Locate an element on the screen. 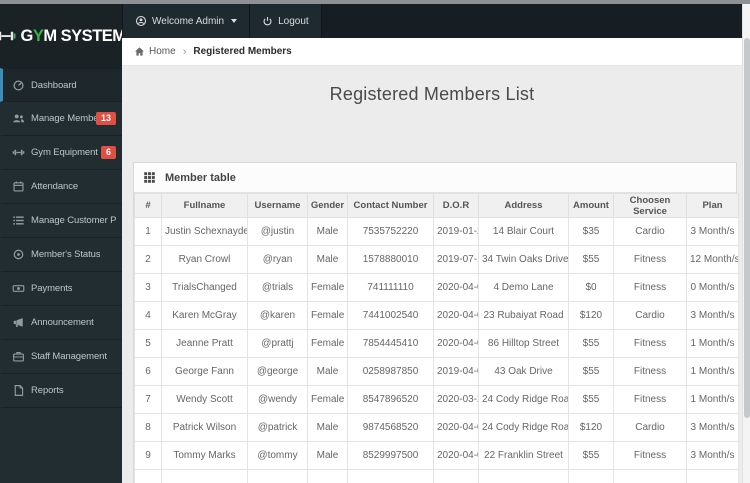 The width and height of the screenshot is (750, 483). table-cell: 6 is located at coordinates (148, 371).